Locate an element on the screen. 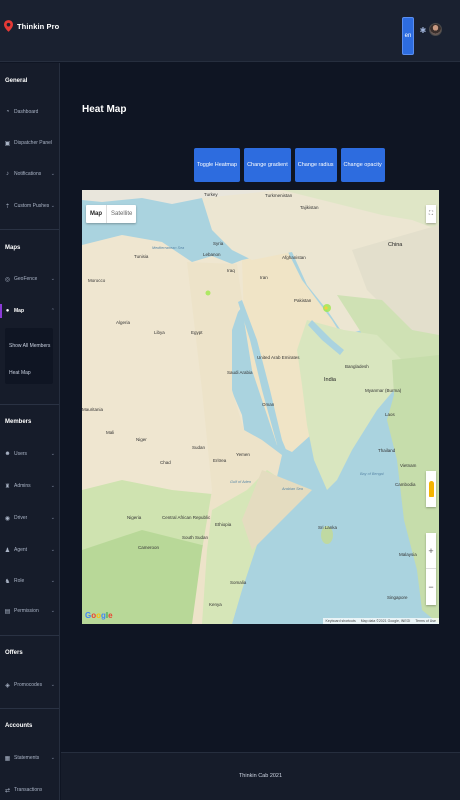  tag-icon: ◈ is located at coordinates (7, 685).